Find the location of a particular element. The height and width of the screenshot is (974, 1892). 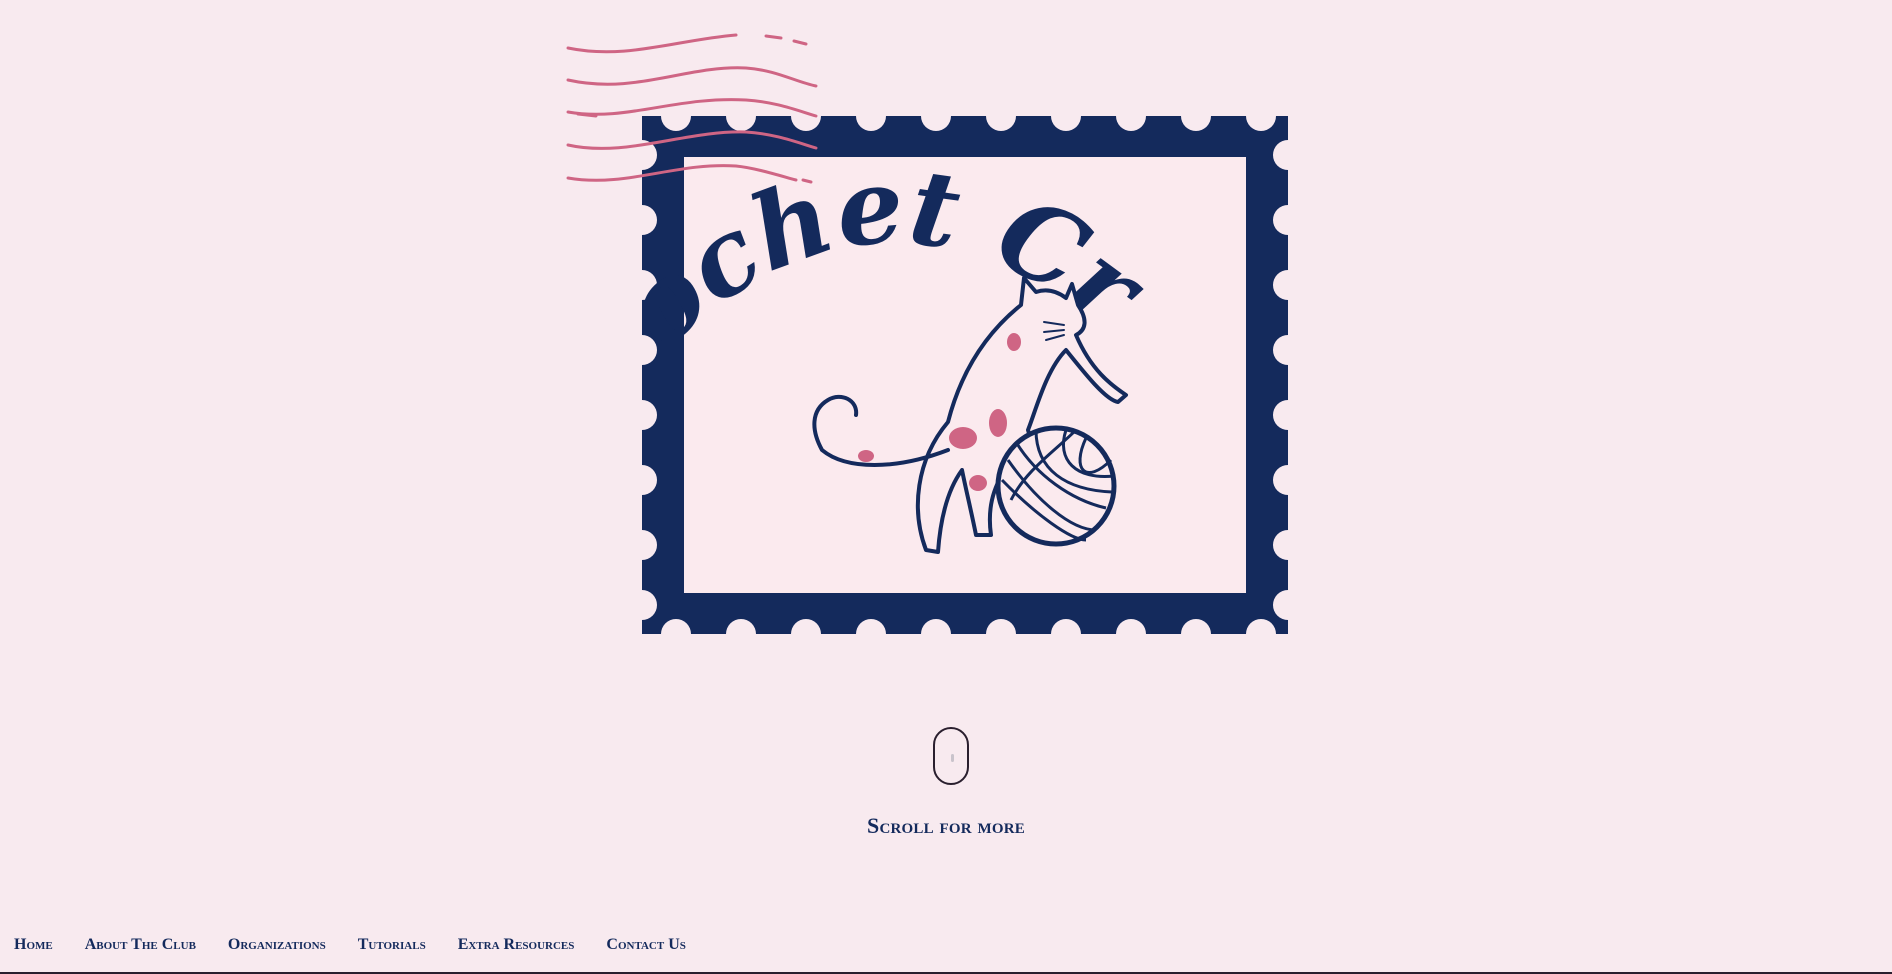

nav-item-contact-us: Contact Us is located at coordinates (645, 945).